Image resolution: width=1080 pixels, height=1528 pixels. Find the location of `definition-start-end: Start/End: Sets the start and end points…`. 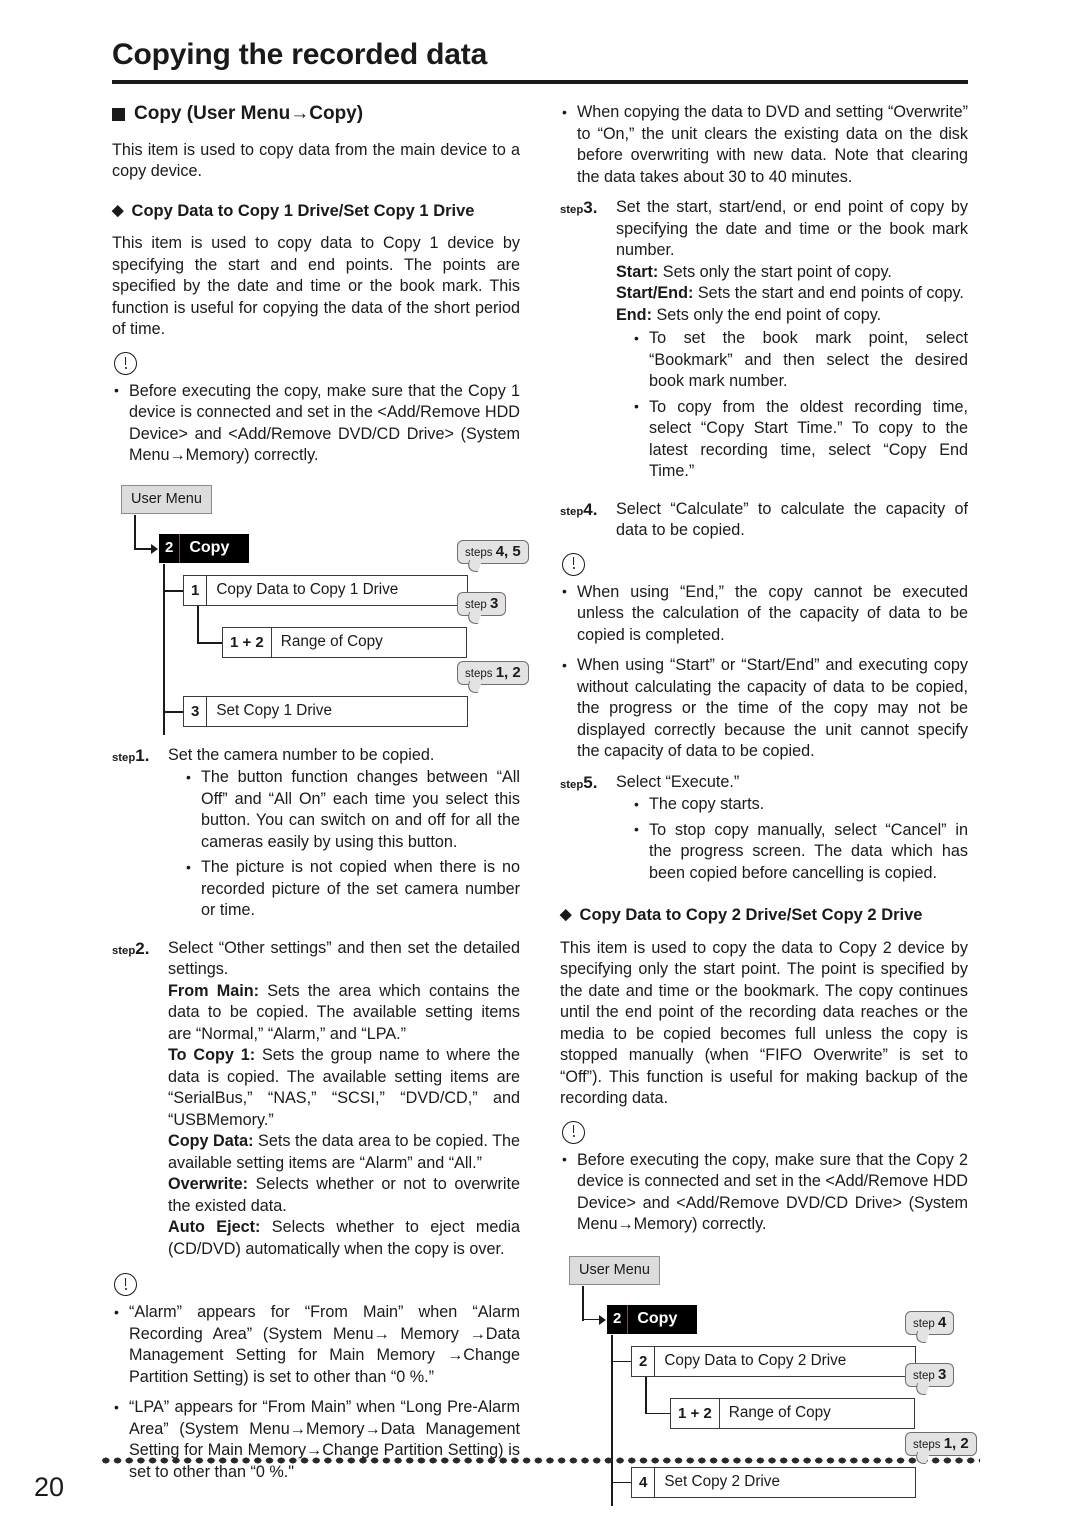

definition-start-end: Start/End: Sets the start and end points… is located at coordinates (792, 294).